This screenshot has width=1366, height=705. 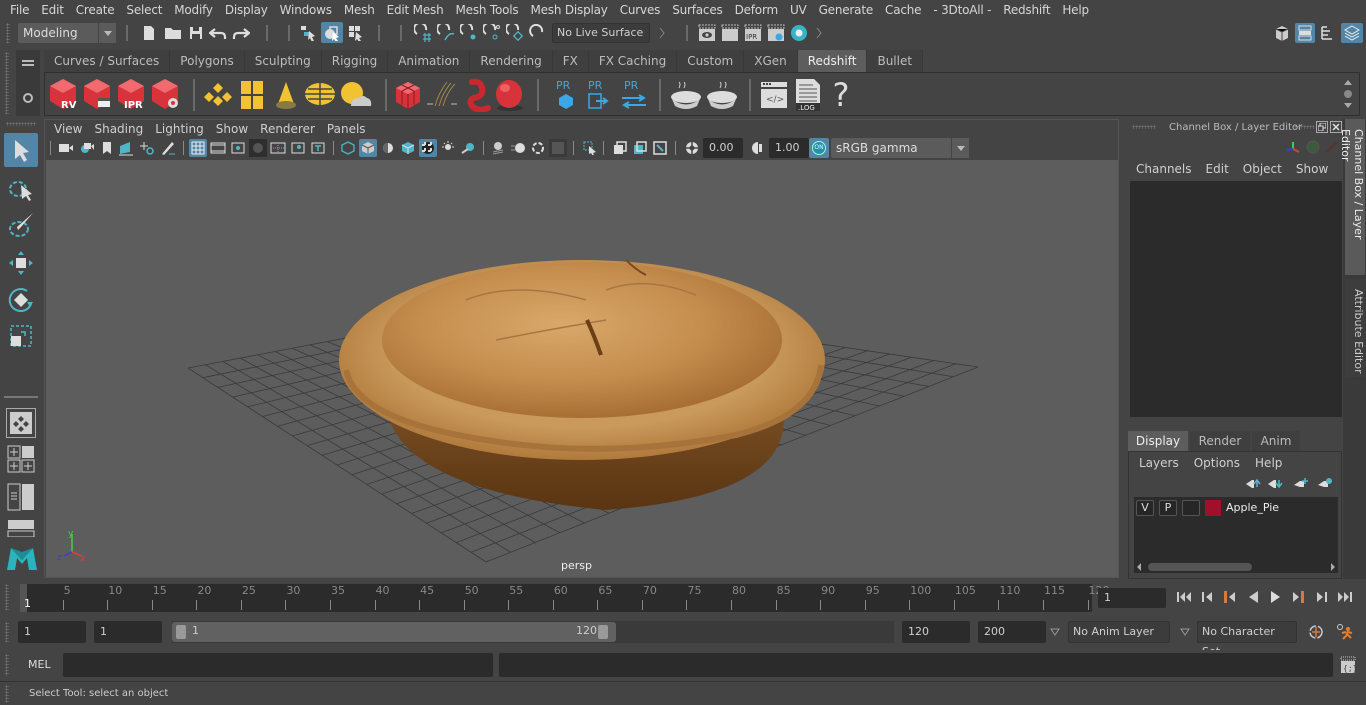 I want to click on color-management-toggle: ON, so click(x=819, y=148).